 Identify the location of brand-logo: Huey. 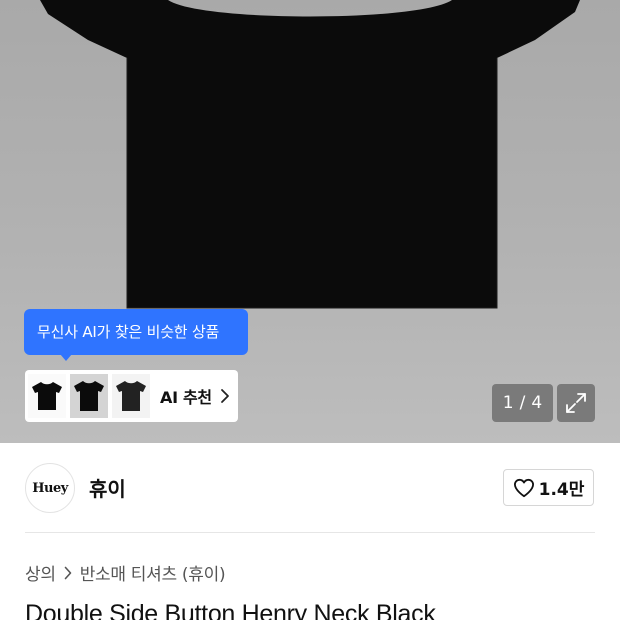
(50, 488).